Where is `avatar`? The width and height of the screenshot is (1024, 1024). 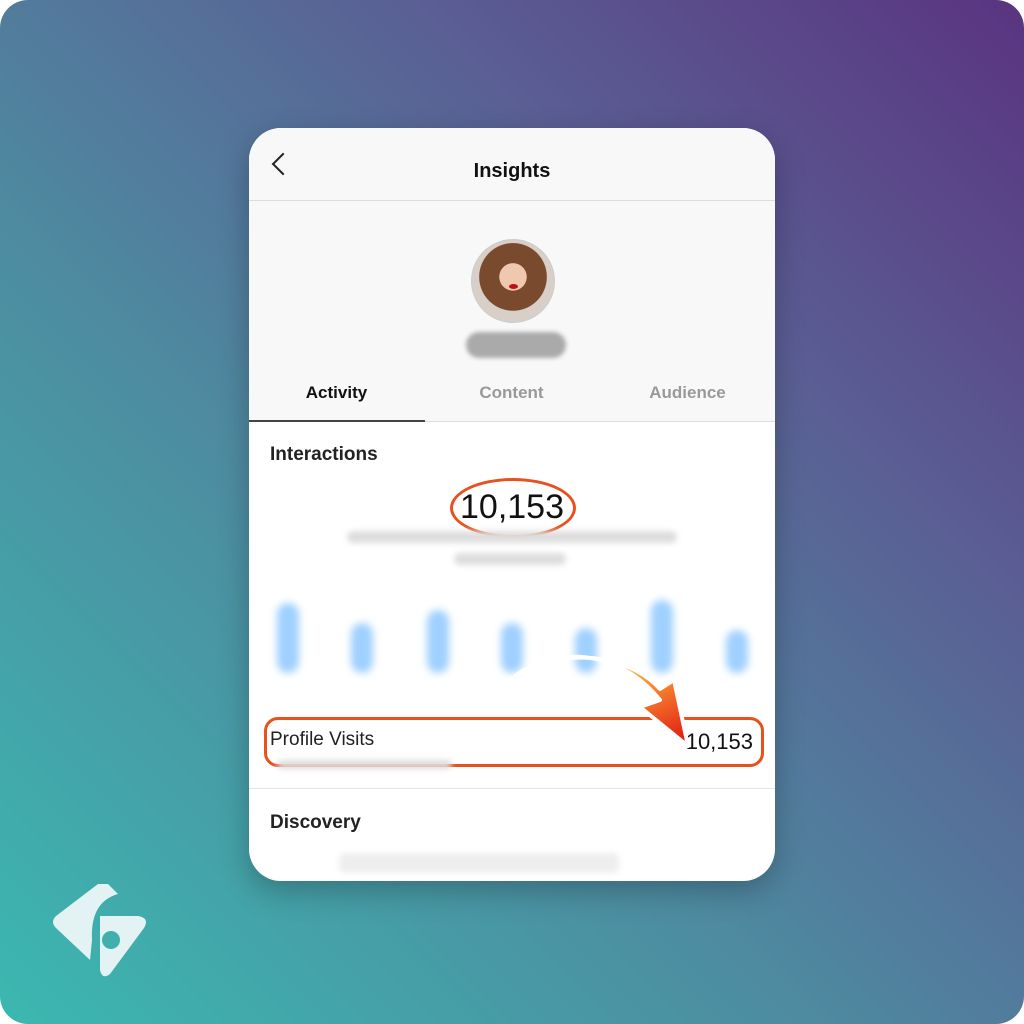 avatar is located at coordinates (513, 281).